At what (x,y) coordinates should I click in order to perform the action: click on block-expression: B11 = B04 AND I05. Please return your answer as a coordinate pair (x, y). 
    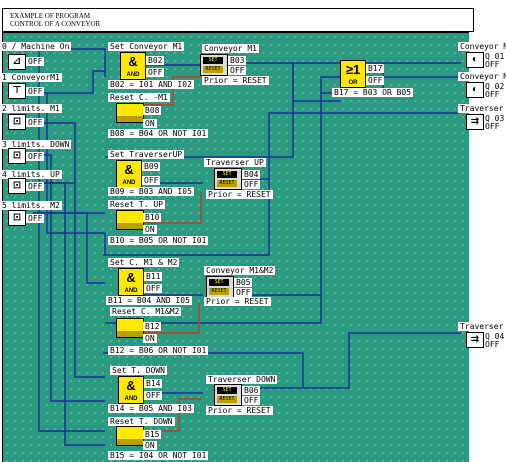
    Looking at the image, I should click on (149, 300).